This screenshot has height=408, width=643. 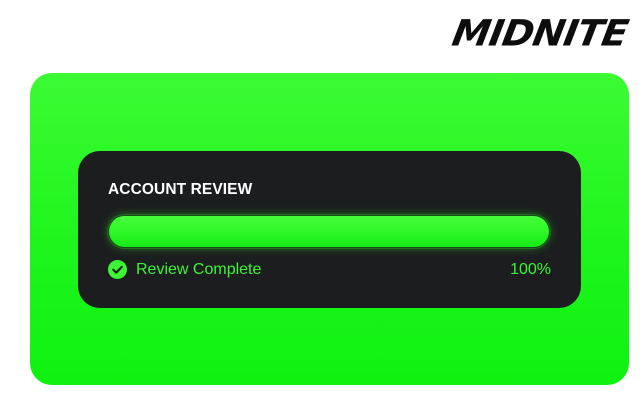 What do you see at coordinates (539, 33) in the screenshot?
I see `midnite-logo: MIDNITE` at bounding box center [539, 33].